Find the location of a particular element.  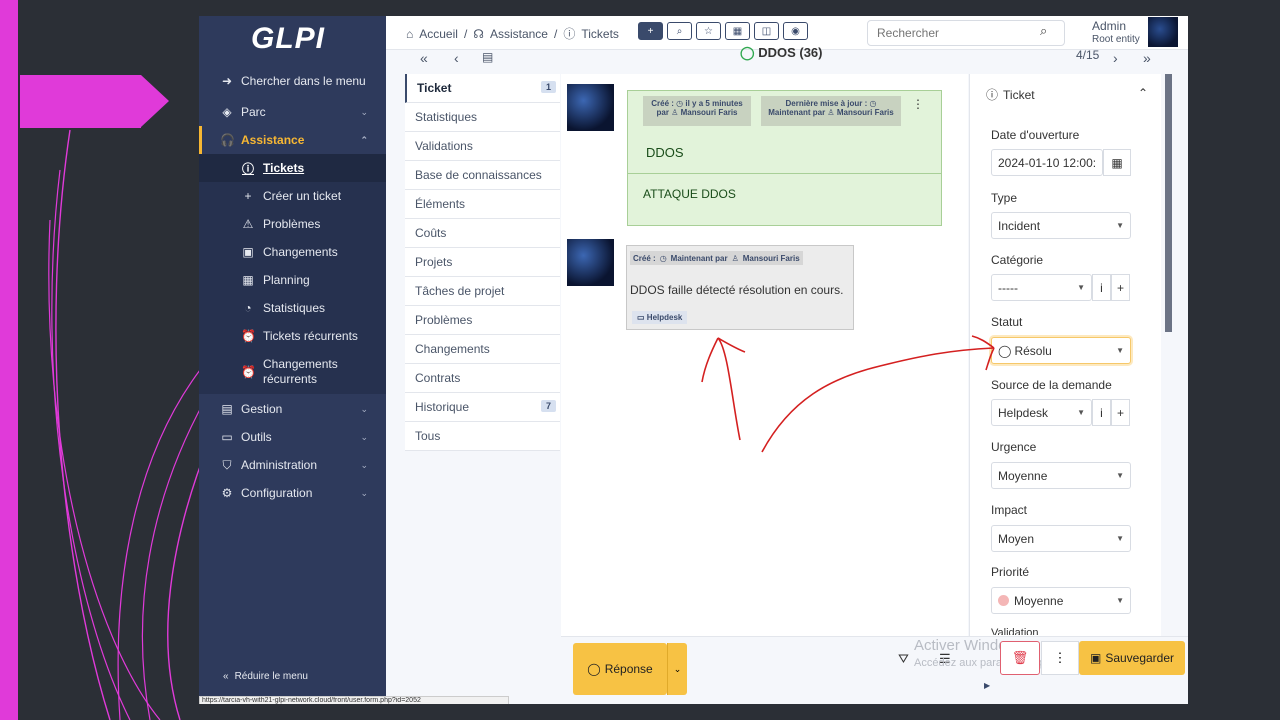

home-icon: ⌂ is located at coordinates (410, 33).